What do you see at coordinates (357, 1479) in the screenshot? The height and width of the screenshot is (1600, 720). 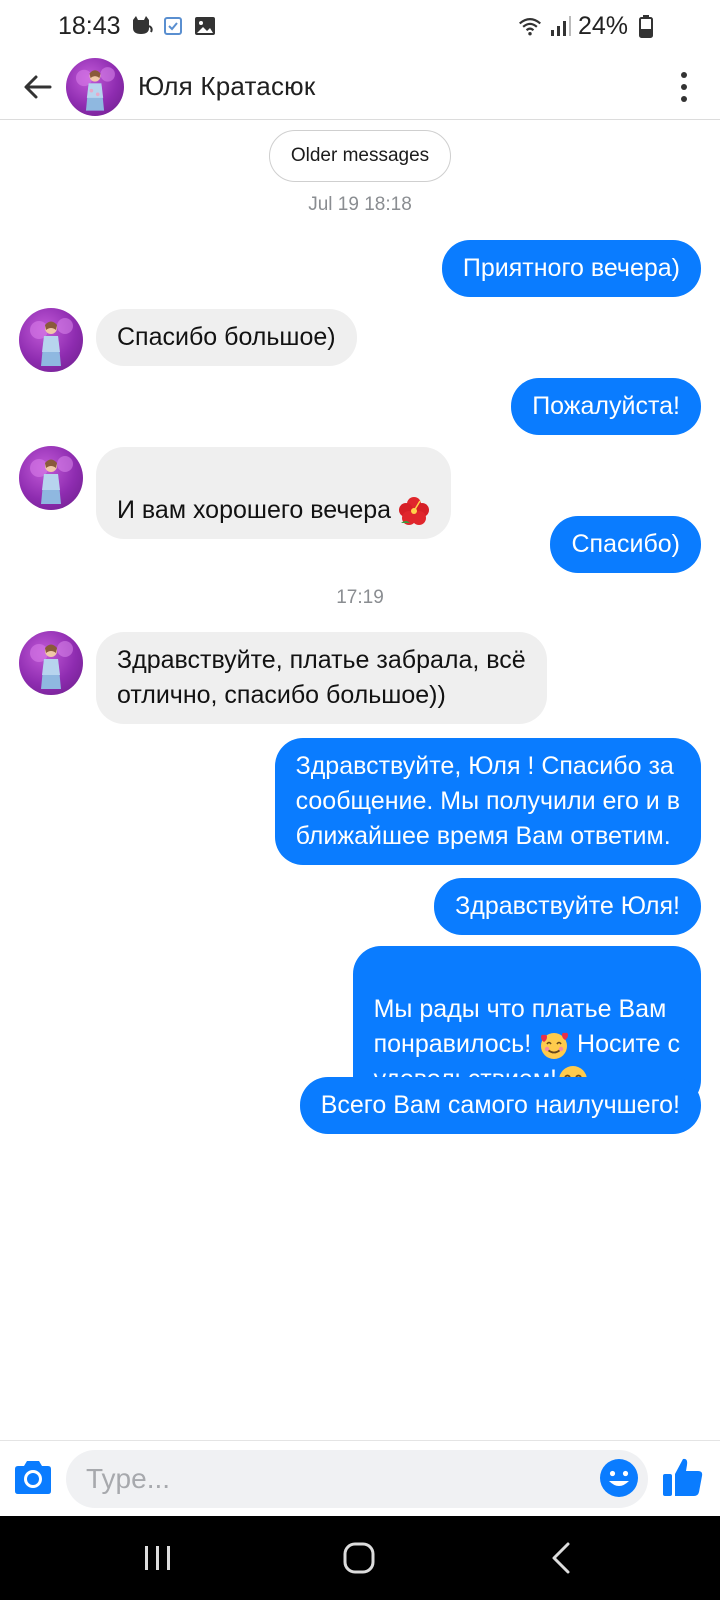 I see `message-input` at bounding box center [357, 1479].